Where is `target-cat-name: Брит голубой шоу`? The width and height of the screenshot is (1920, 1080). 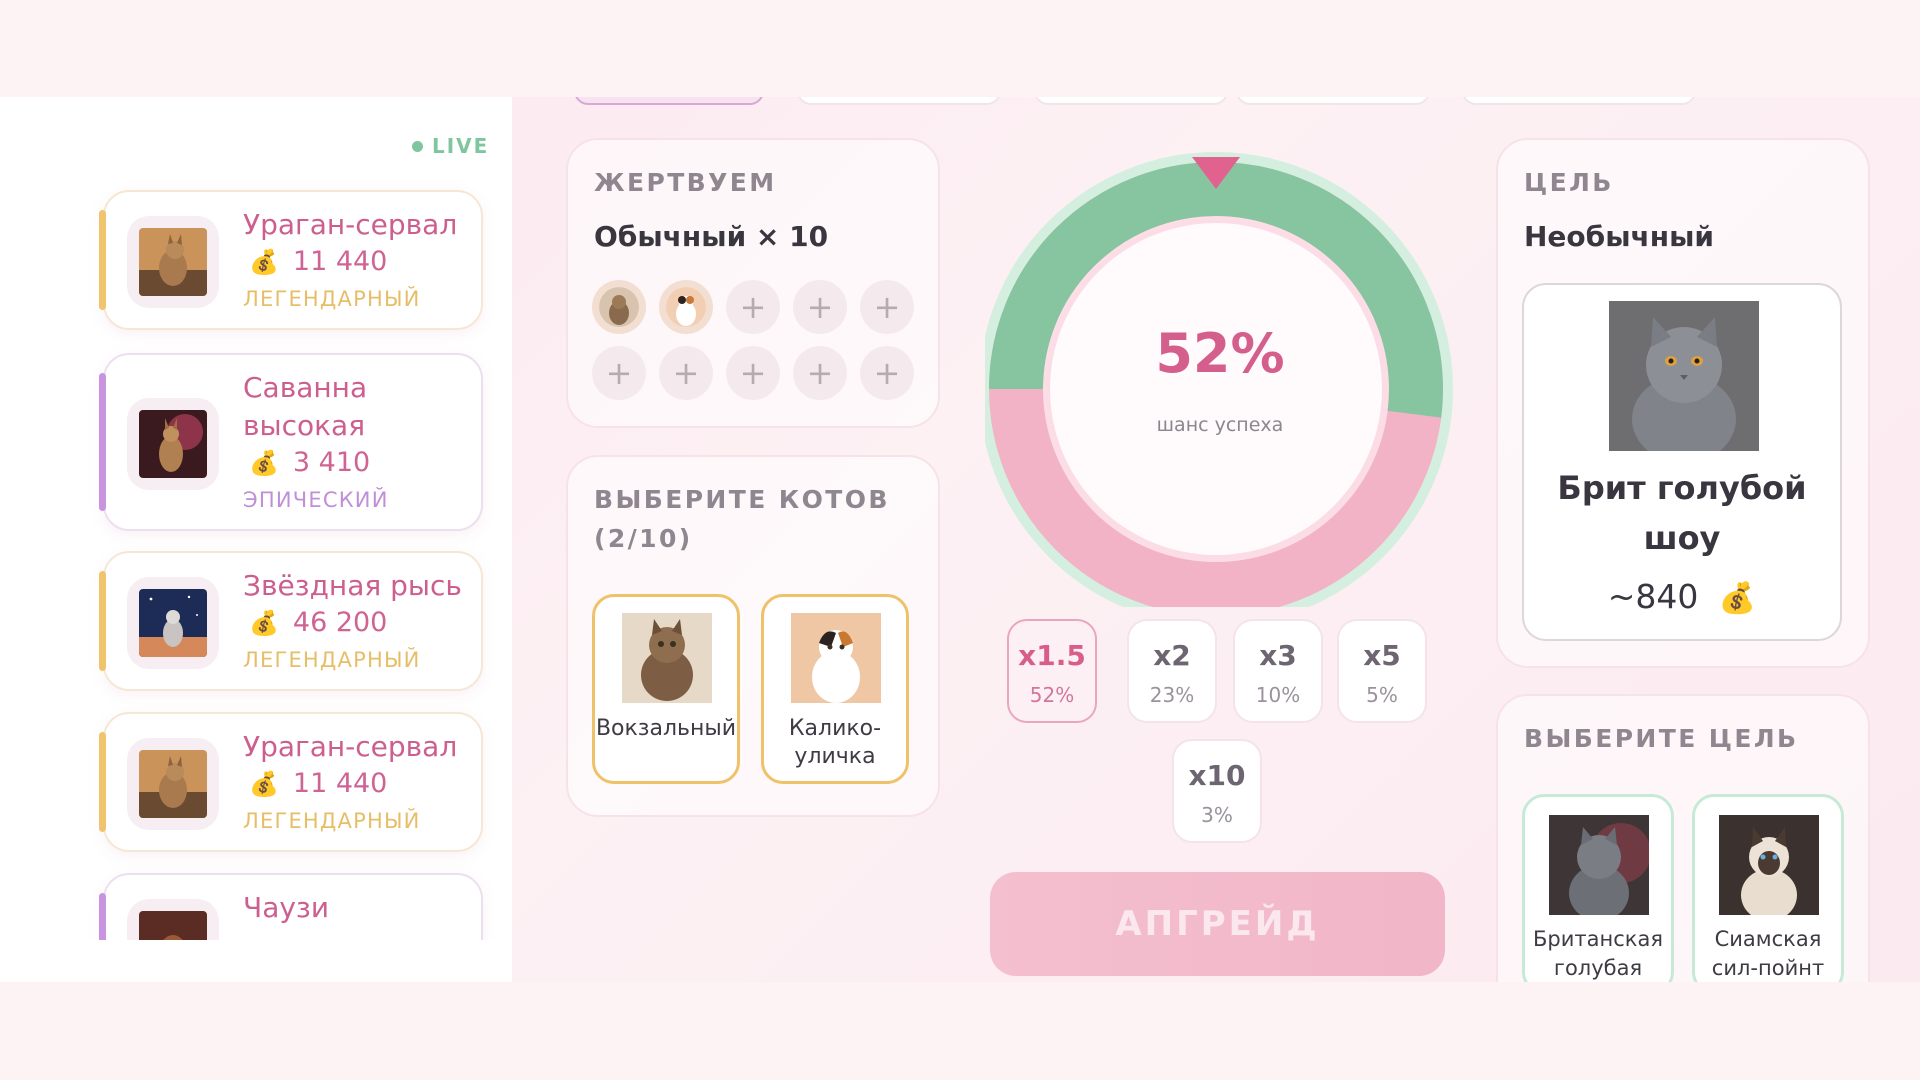 target-cat-name: Брит голубой шоу is located at coordinates (1682, 513).